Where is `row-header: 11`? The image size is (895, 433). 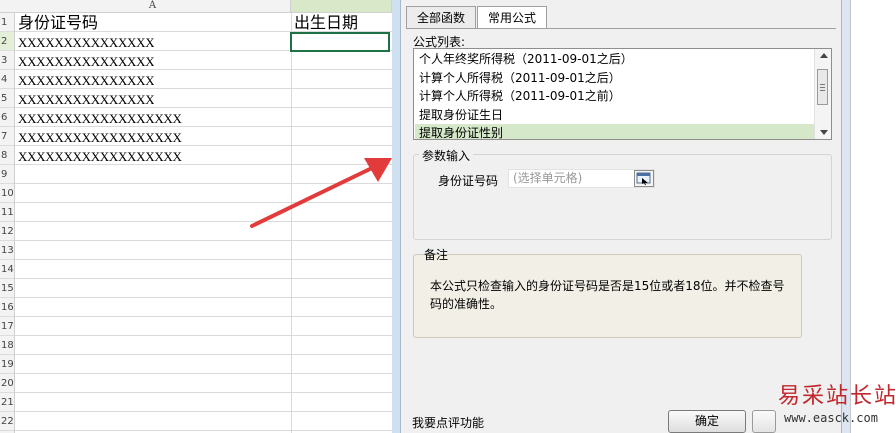
row-header: 11 is located at coordinates (7, 212).